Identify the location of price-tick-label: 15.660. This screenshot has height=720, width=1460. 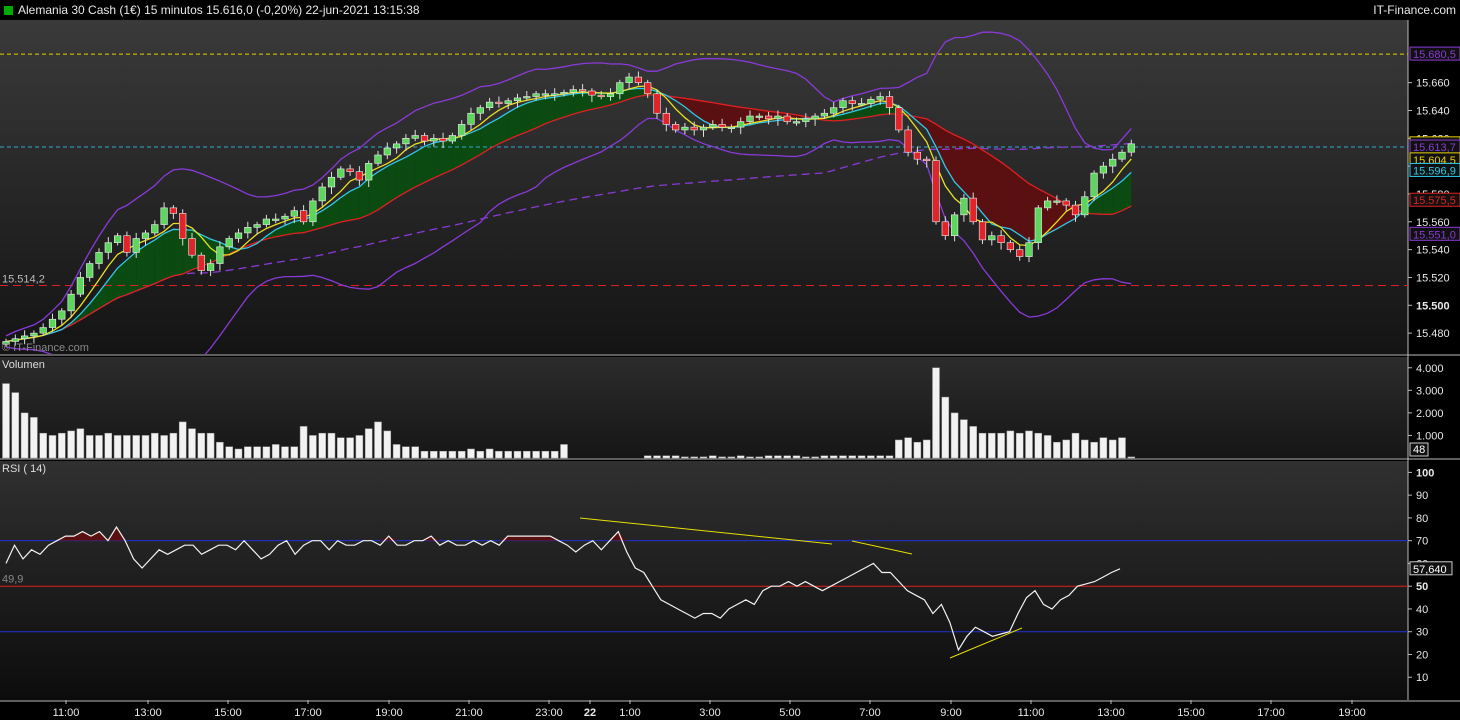
(1433, 84).